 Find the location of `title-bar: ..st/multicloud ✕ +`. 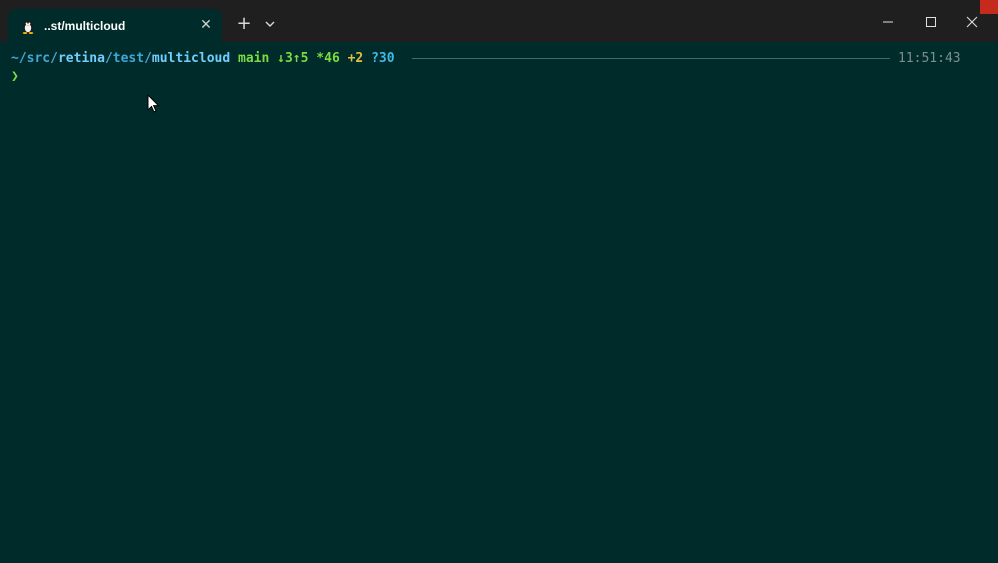

title-bar: ..st/multicloud ✕ + is located at coordinates (499, 21).